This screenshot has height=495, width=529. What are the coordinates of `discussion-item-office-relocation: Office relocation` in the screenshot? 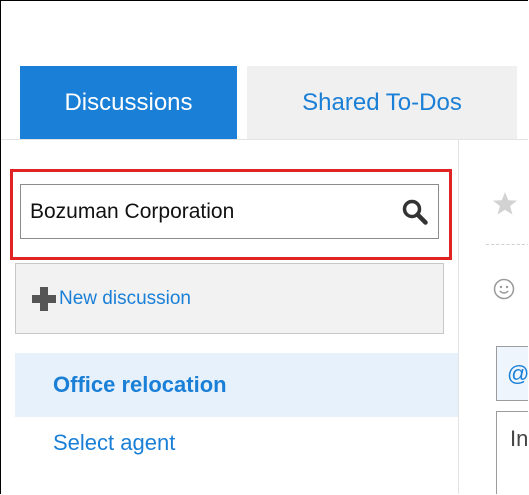 It's located at (236, 385).